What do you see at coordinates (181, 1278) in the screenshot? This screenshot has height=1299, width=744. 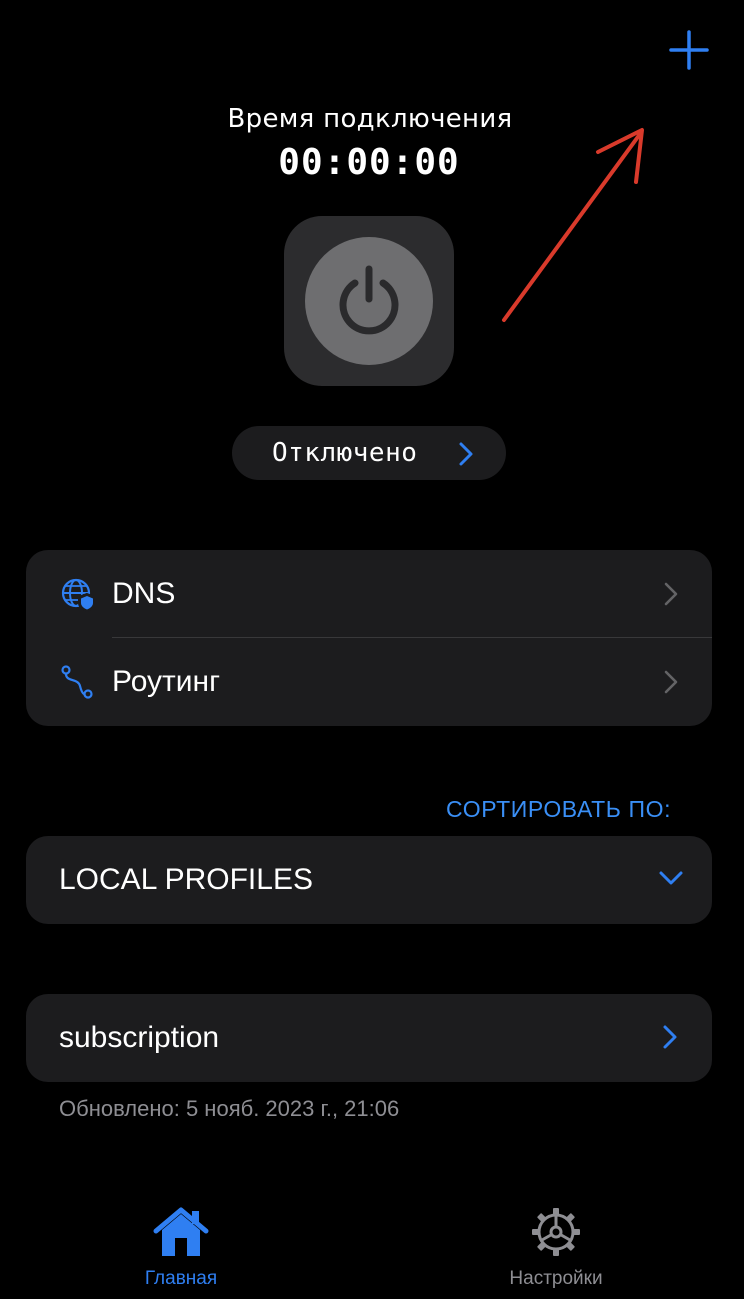 I see `tab-home-label: Главная` at bounding box center [181, 1278].